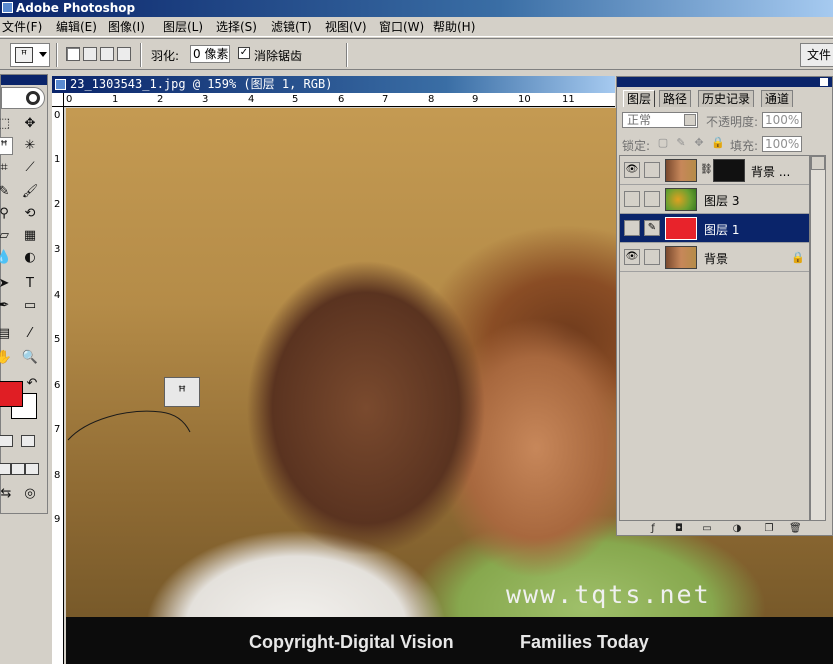 The height and width of the screenshot is (664, 833). I want to click on screen-mode-standard, so click(5, 469).